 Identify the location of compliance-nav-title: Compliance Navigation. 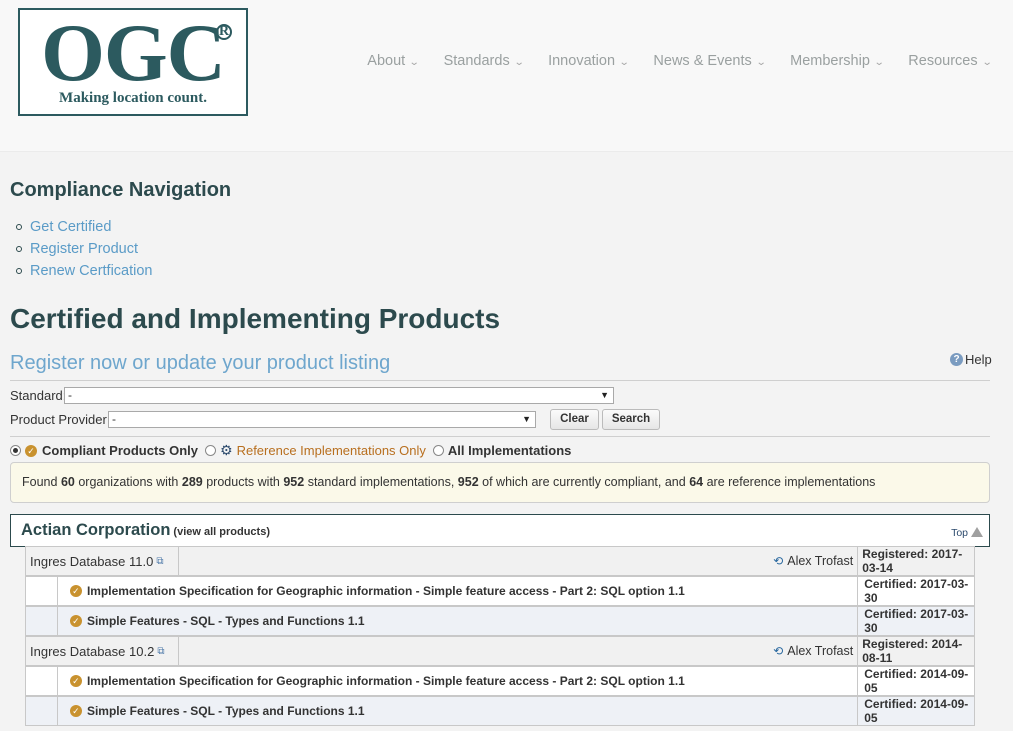
(121, 190).